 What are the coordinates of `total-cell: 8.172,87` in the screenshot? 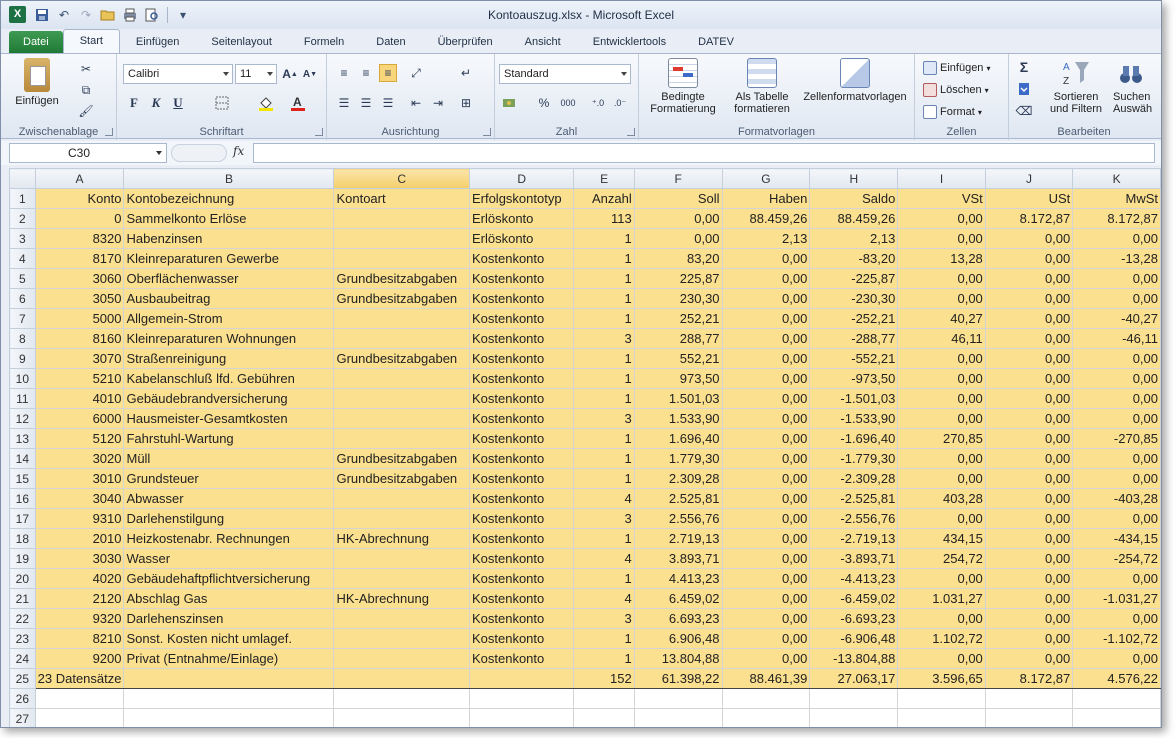 It's located at (1029, 678).